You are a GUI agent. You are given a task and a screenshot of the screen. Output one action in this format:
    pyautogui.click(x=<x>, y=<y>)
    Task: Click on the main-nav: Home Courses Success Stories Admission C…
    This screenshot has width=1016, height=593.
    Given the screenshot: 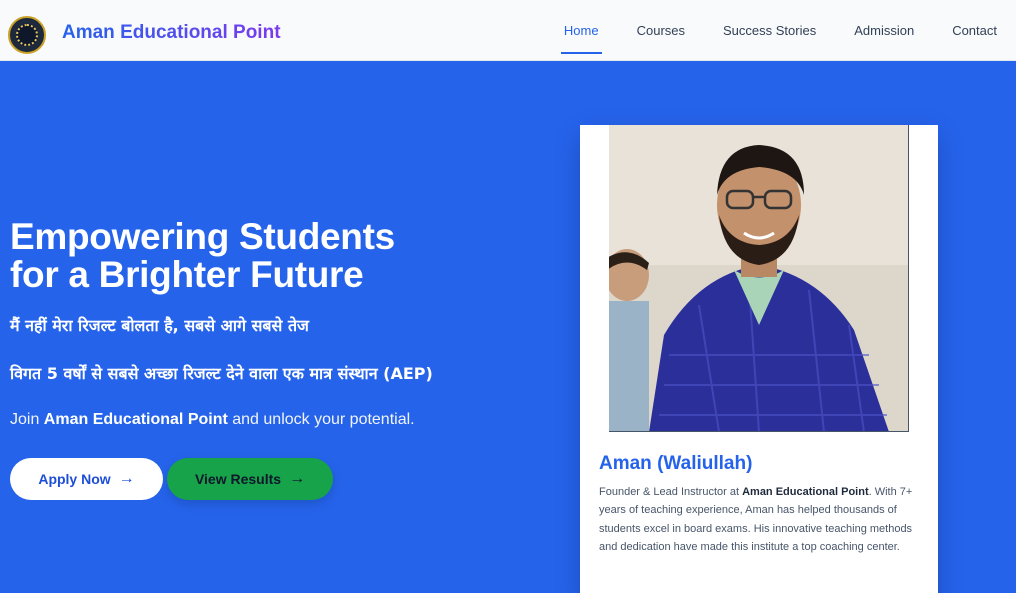 What is the action you would take?
    pyautogui.click(x=780, y=30)
    